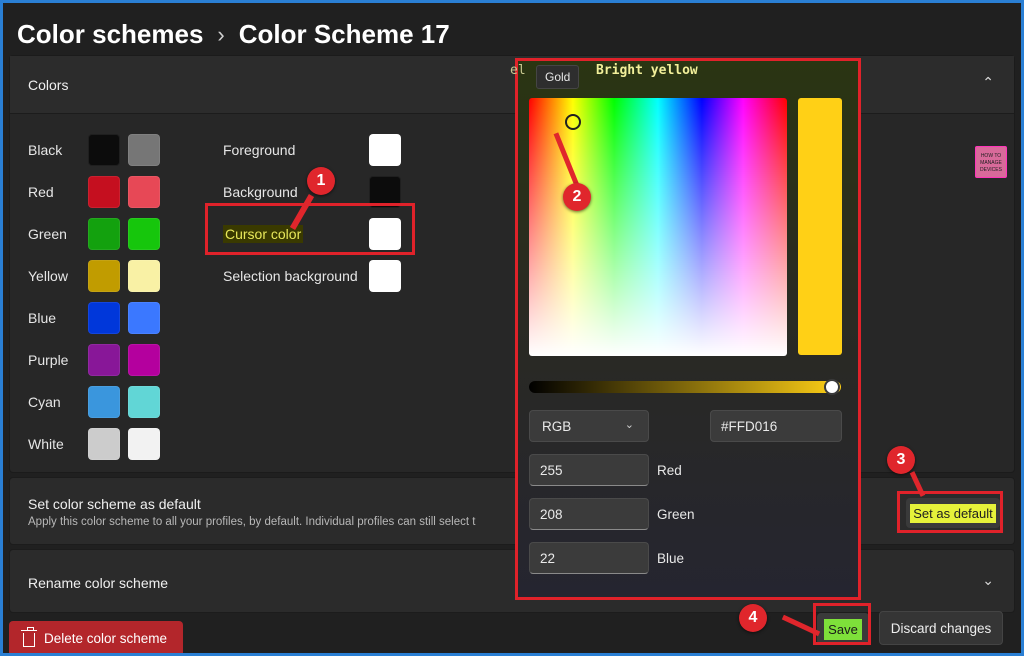 The image size is (1024, 656). Describe the element at coordinates (104, 402) in the screenshot. I see `swatch-cyan` at that location.